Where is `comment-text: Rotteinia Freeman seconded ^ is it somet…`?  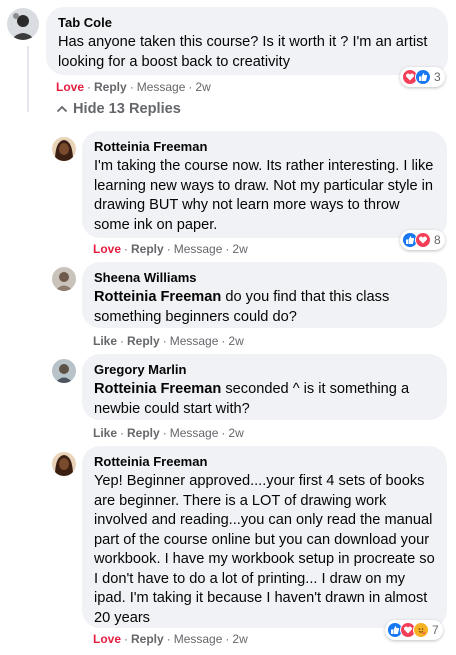
comment-text: Rotteinia Freeman seconded ^ is it somet… is located at coordinates (252, 399).